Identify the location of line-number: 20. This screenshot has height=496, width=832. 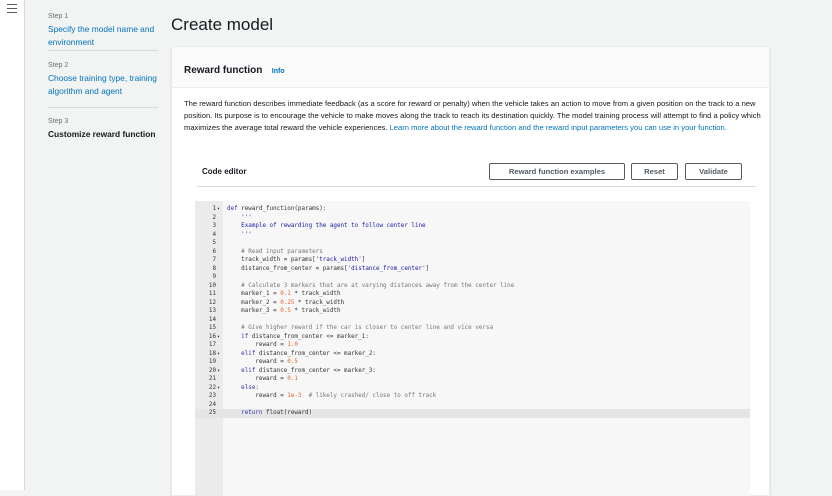
(212, 370).